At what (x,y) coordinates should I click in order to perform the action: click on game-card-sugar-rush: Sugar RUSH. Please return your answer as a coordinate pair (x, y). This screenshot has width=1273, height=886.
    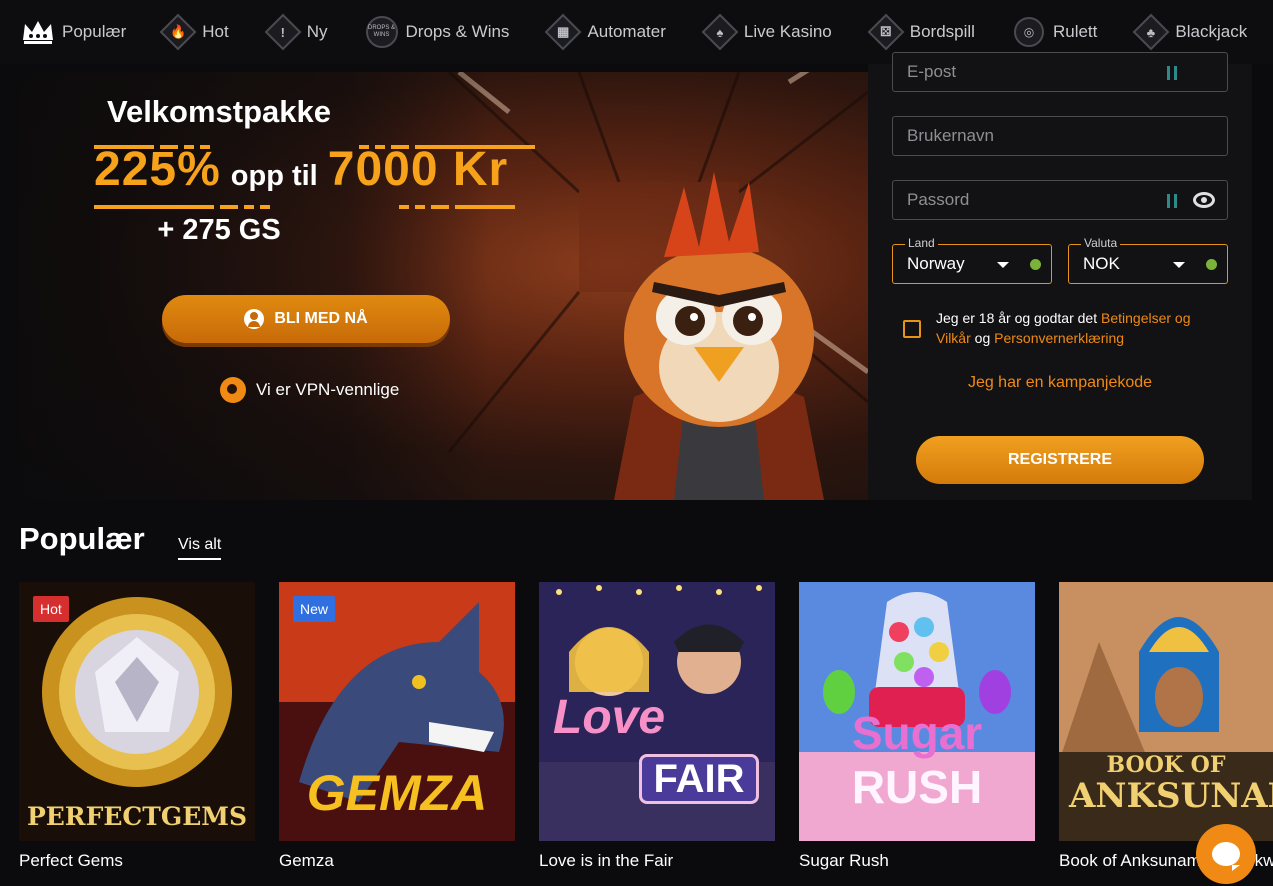
    Looking at the image, I should click on (917, 711).